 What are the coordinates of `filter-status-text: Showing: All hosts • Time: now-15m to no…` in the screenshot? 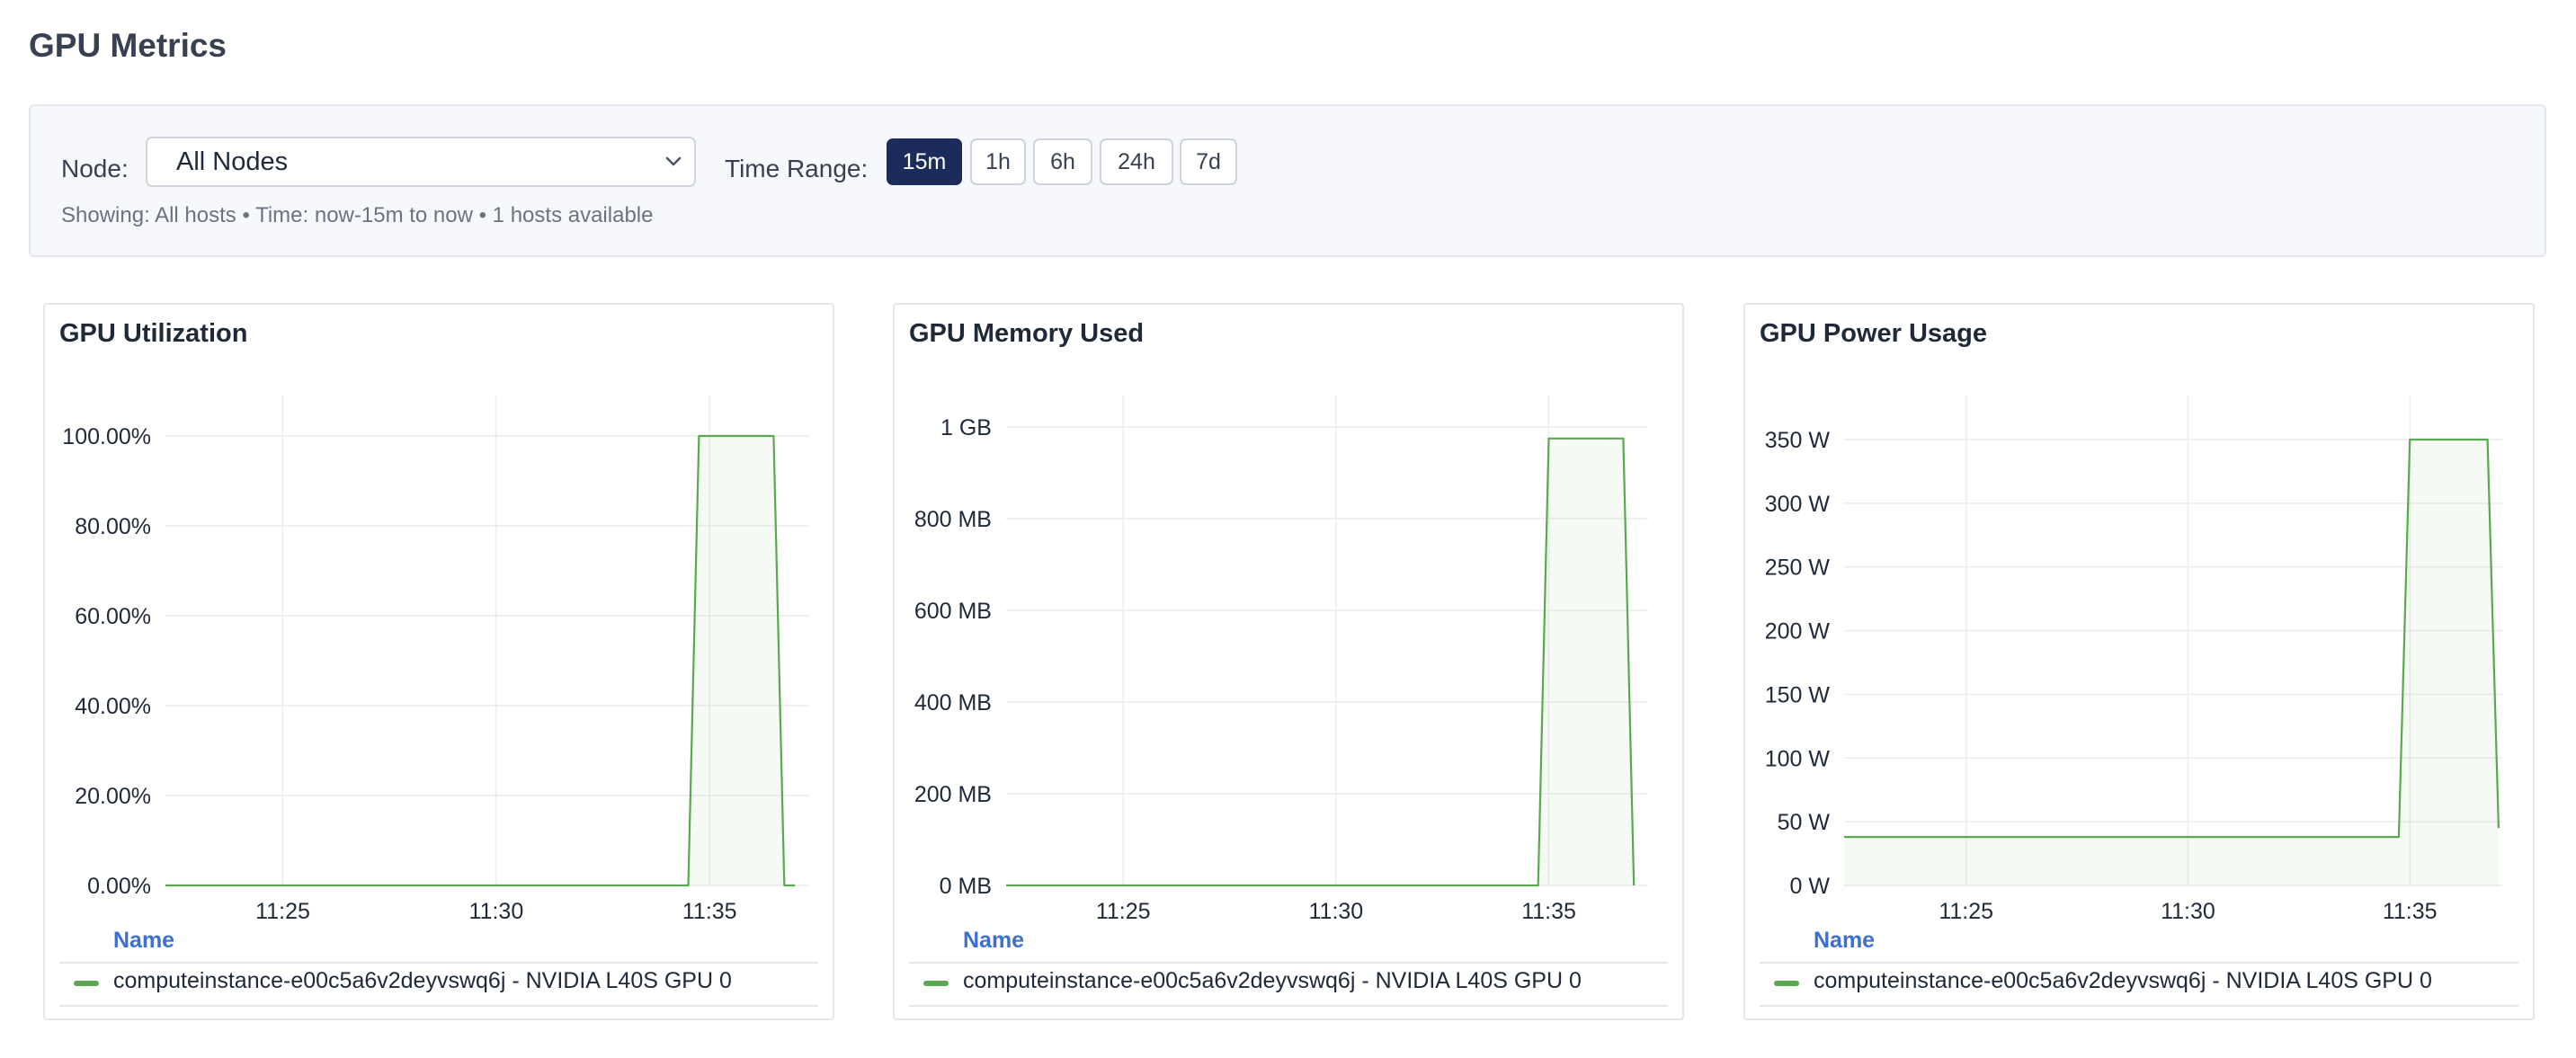 It's located at (358, 215).